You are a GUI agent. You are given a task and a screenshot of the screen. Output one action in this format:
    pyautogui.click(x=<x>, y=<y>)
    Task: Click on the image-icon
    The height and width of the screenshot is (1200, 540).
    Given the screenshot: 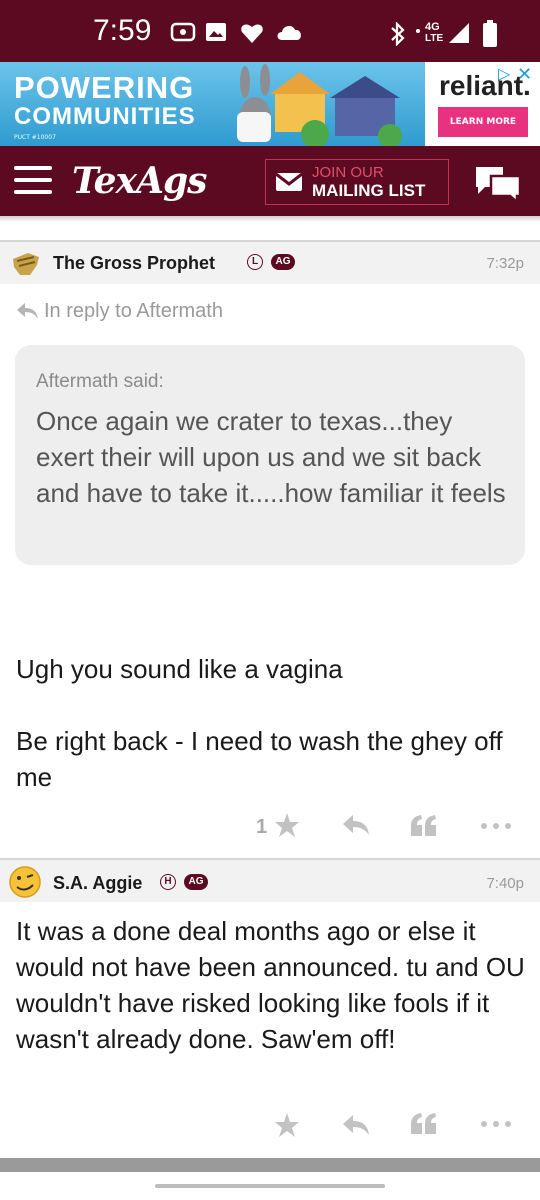 What is the action you would take?
    pyautogui.click(x=216, y=32)
    